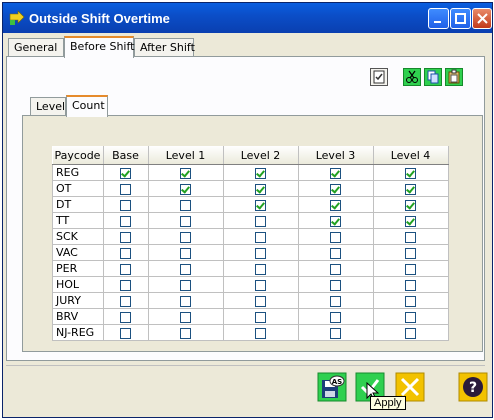  Describe the element at coordinates (433, 77) in the screenshot. I see `copy-button` at that location.